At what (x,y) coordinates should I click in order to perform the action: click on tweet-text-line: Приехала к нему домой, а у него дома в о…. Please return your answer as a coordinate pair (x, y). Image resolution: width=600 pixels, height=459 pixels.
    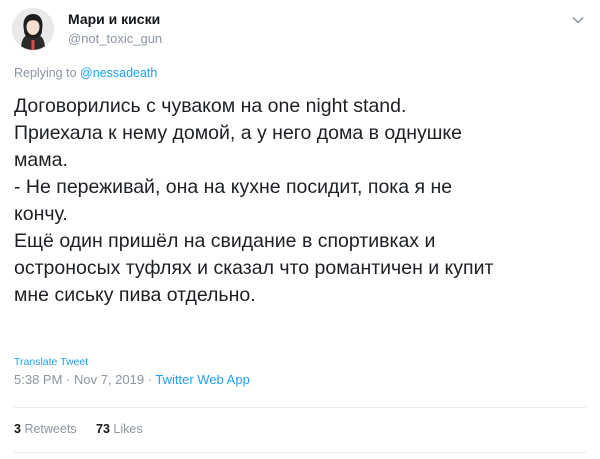
    Looking at the image, I should click on (238, 133).